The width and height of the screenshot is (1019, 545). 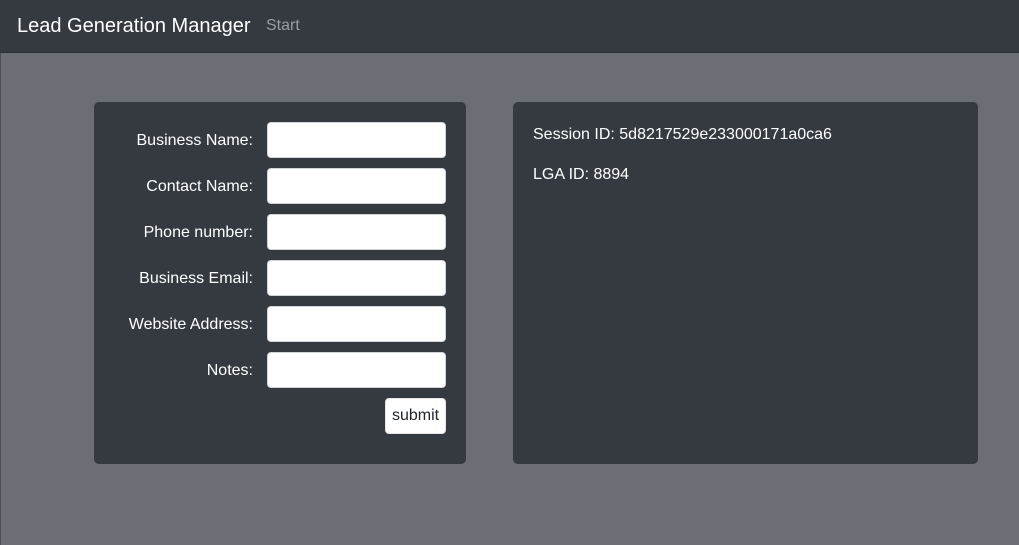 What do you see at coordinates (134, 26) in the screenshot?
I see `navbar-brand: Lead Generation Manager` at bounding box center [134, 26].